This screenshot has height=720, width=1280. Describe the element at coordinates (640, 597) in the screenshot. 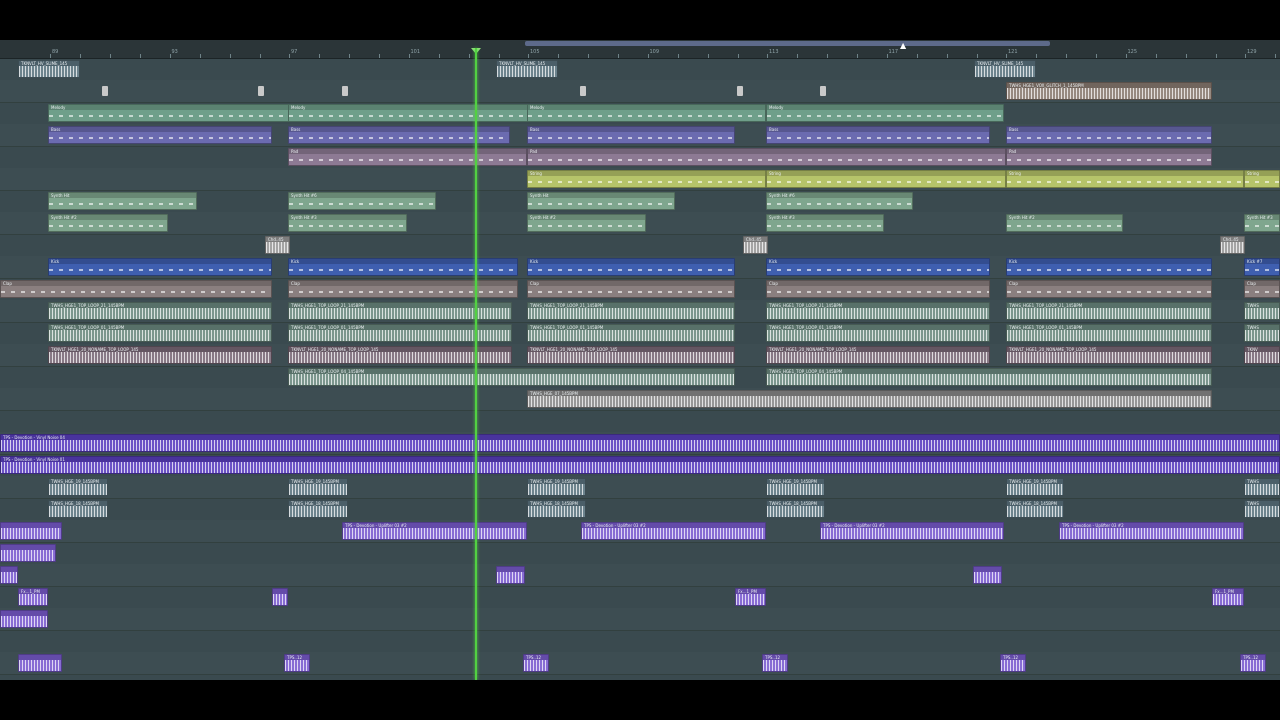

I see `track-row: Fx...1_PM Fx...1_PM Fx...1_PM` at that location.